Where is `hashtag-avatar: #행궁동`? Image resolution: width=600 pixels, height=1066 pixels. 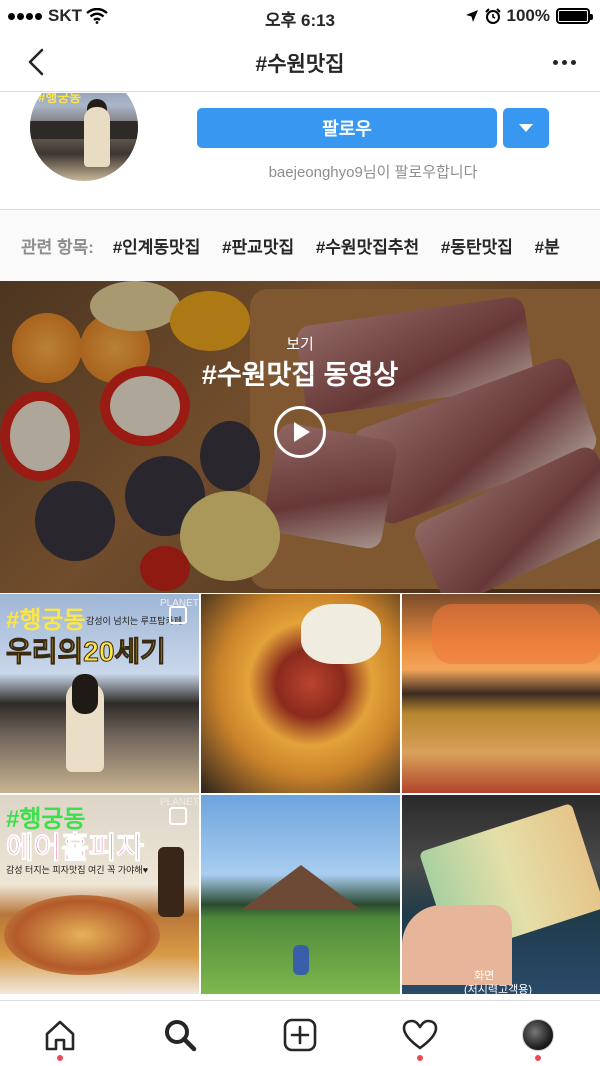 hashtag-avatar: #행궁동 is located at coordinates (84, 137).